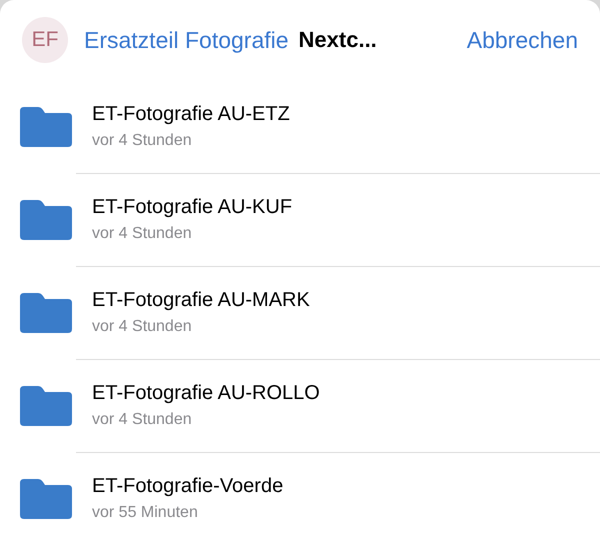 The image size is (600, 546). Describe the element at coordinates (191, 114) in the screenshot. I see `folder-name: ET-Fotografie AU-ETZ` at that location.